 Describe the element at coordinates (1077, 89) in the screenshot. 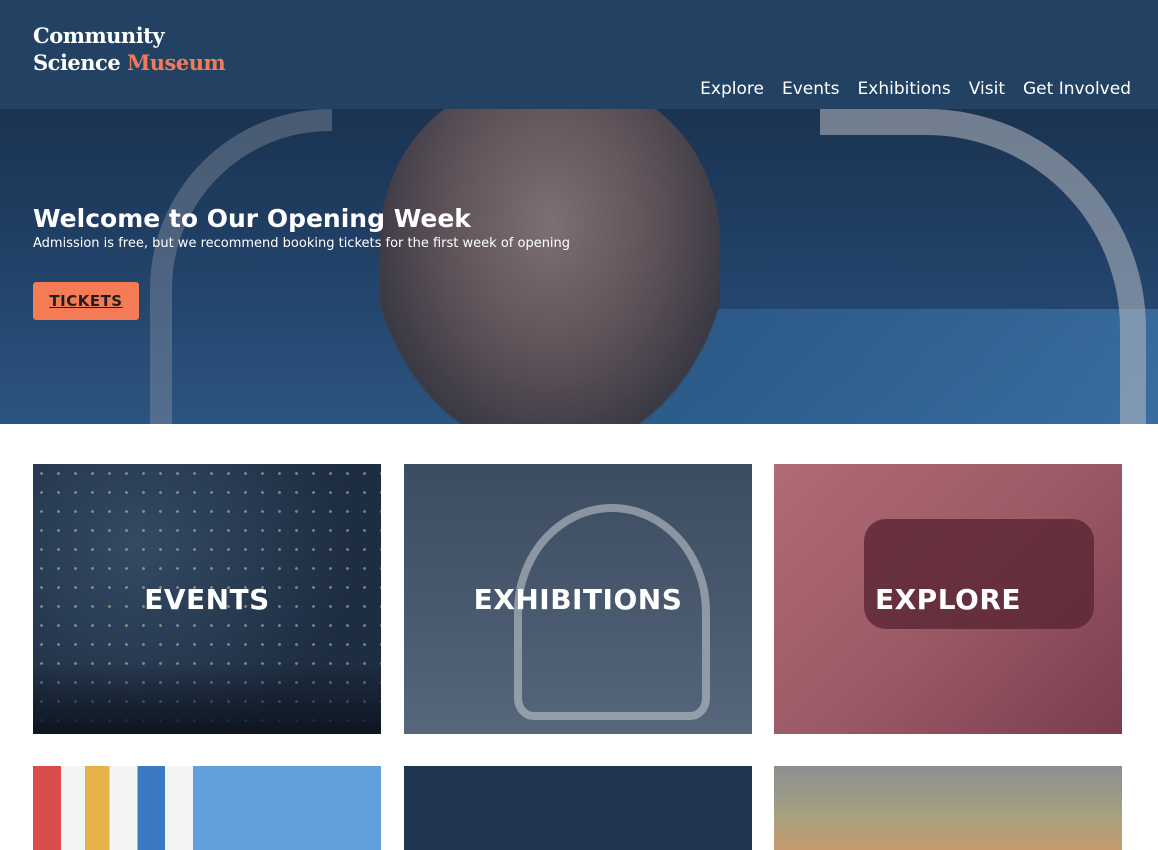

I see `nav-get-involved: Get Involved` at that location.